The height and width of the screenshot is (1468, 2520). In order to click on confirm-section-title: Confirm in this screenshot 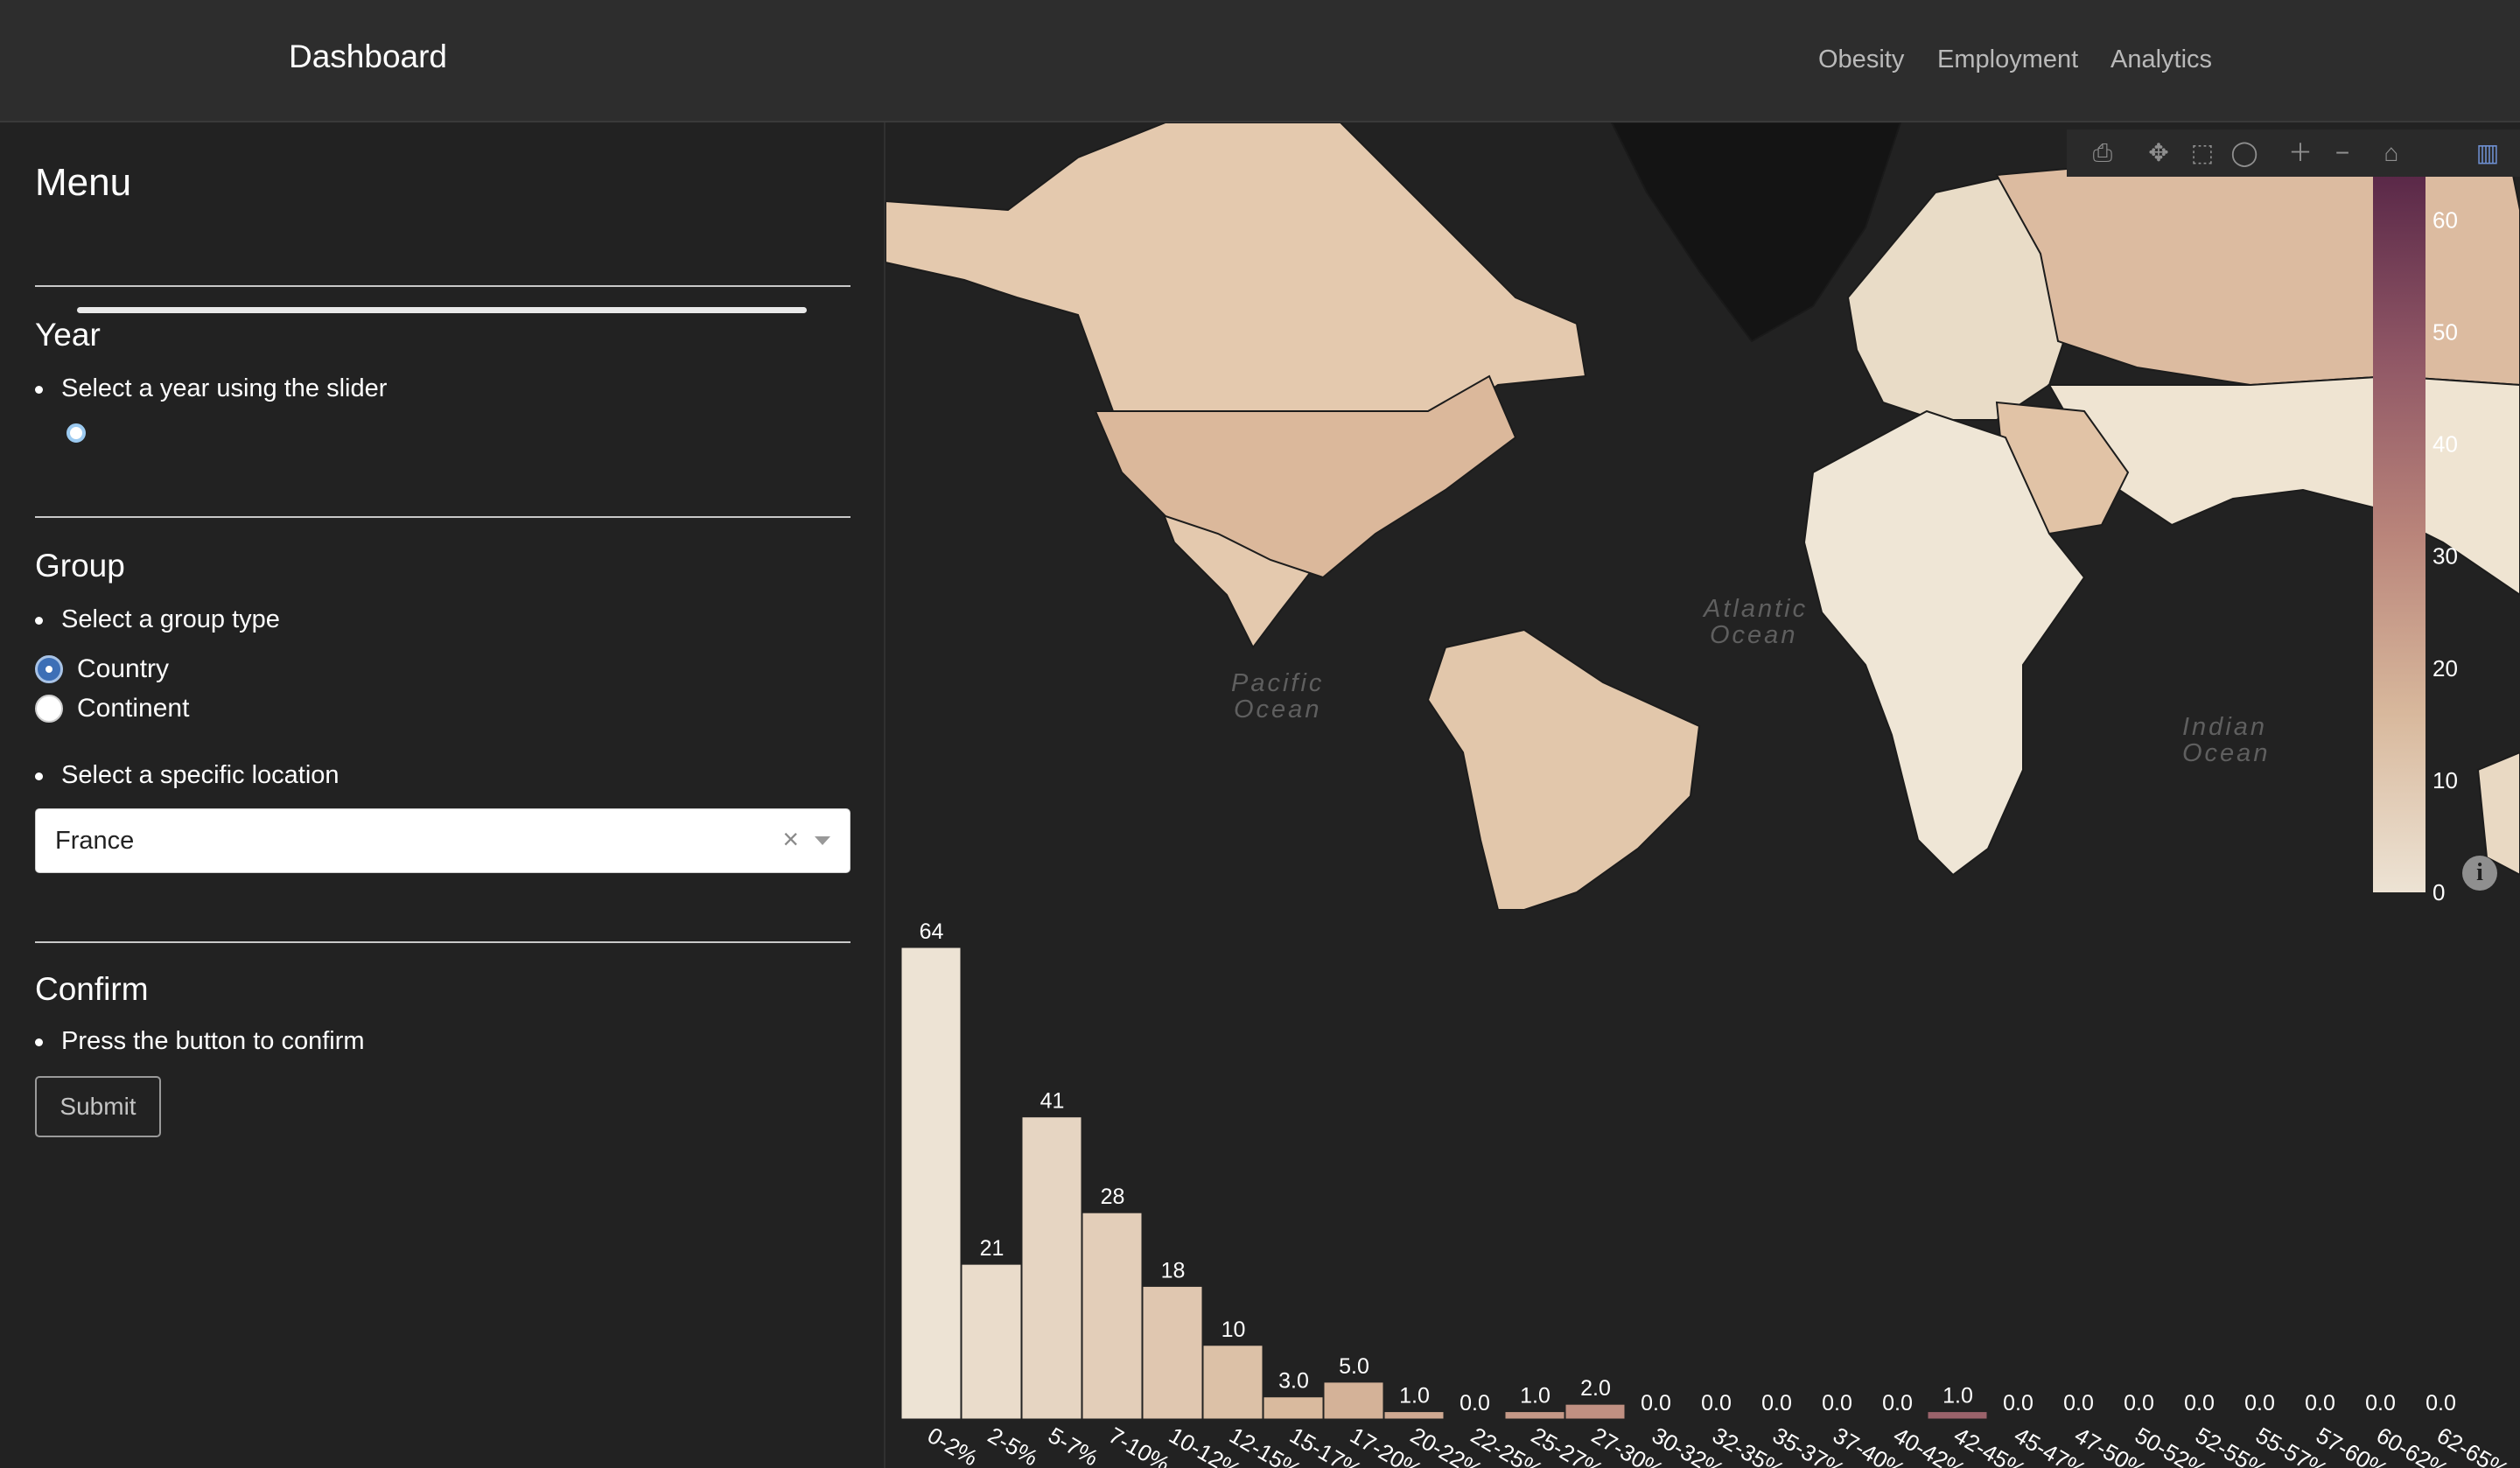, I will do `click(92, 989)`.